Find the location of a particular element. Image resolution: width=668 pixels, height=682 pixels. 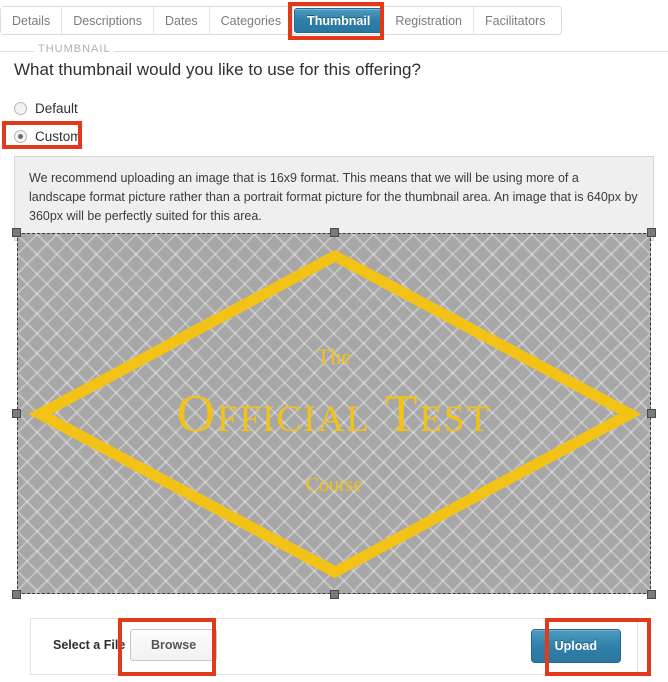

tab-details: Details is located at coordinates (32, 20).